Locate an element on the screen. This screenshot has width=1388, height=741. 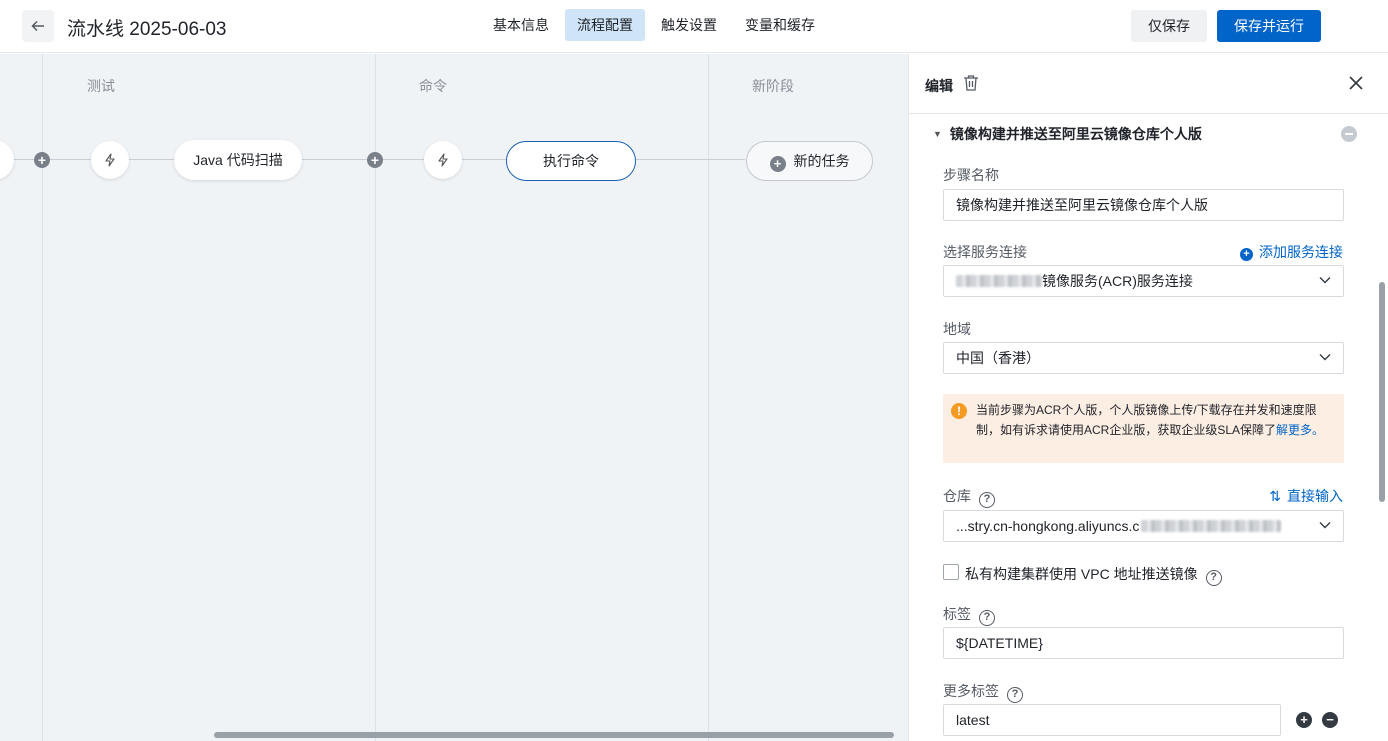
service-connection-value: 镜像服务(ACR)服务连接 is located at coordinates (1117, 281).